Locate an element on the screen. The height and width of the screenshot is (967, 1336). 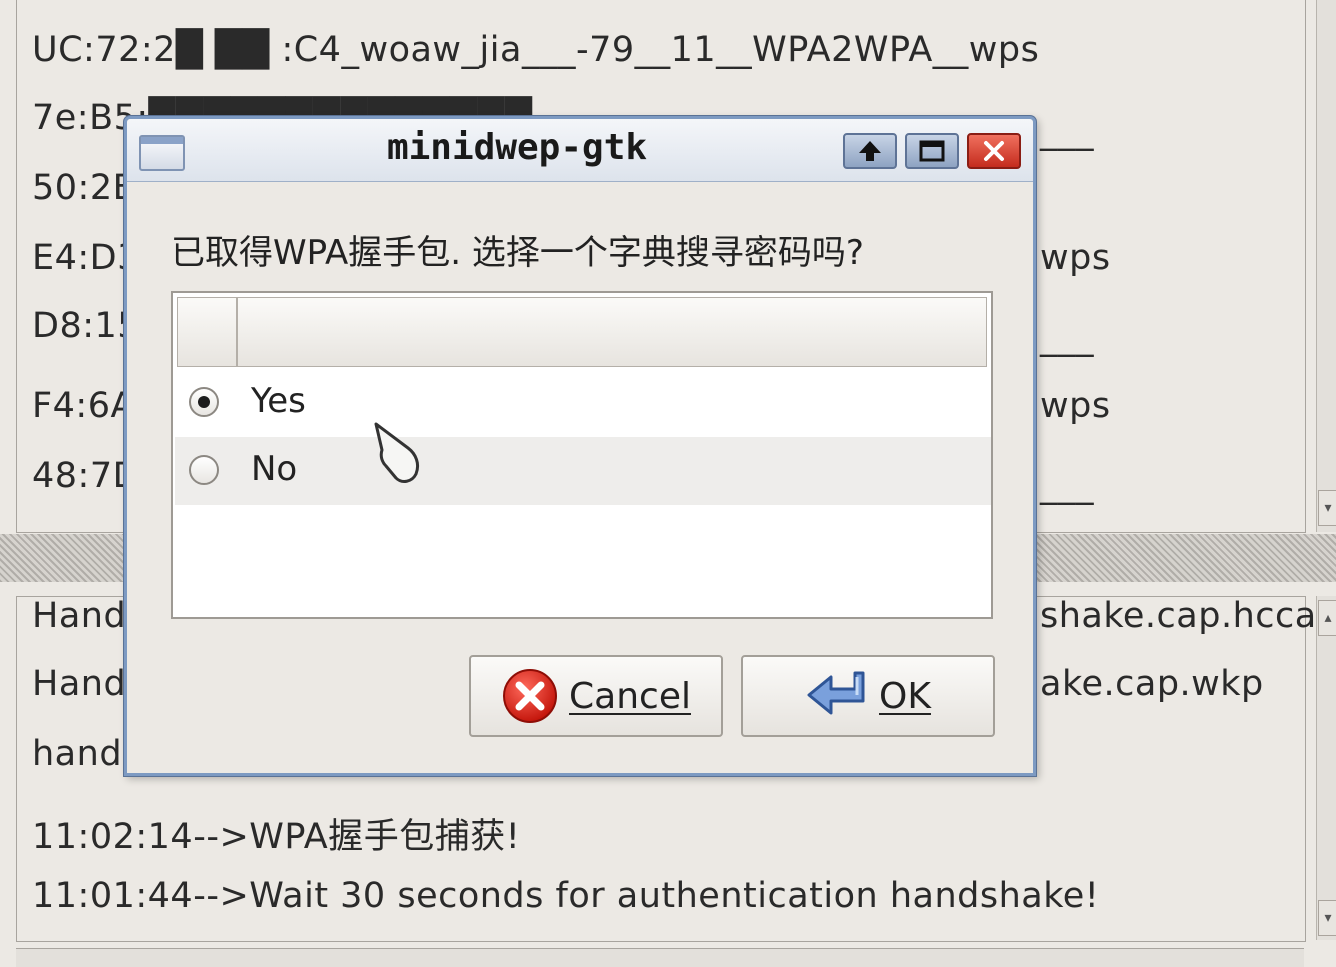
option-row-no: No is located at coordinates (583, 471).